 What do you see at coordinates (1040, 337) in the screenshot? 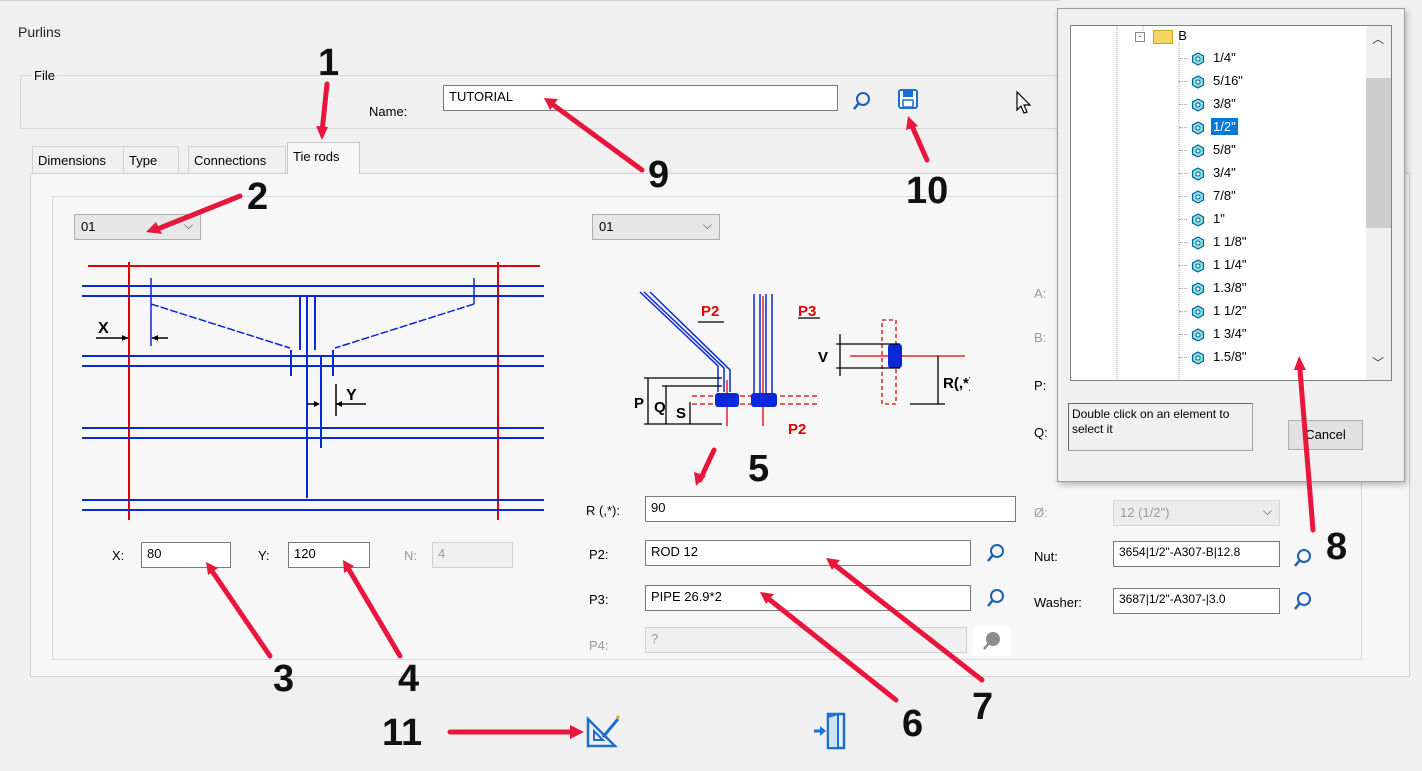
I see `b-label: B:` at bounding box center [1040, 337].